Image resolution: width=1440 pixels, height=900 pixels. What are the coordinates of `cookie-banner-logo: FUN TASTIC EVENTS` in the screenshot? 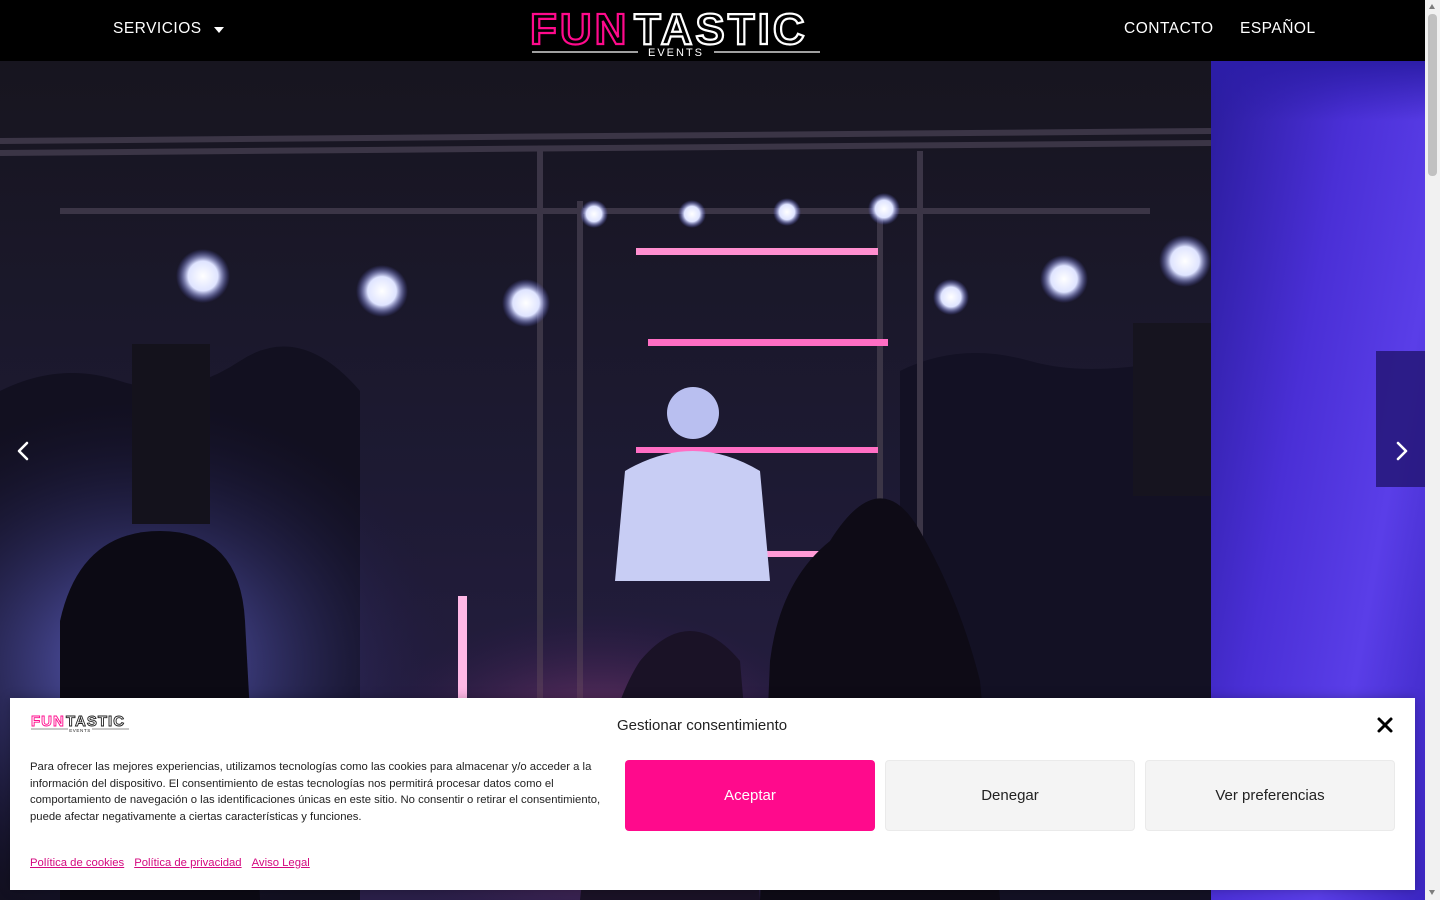 It's located at (80, 723).